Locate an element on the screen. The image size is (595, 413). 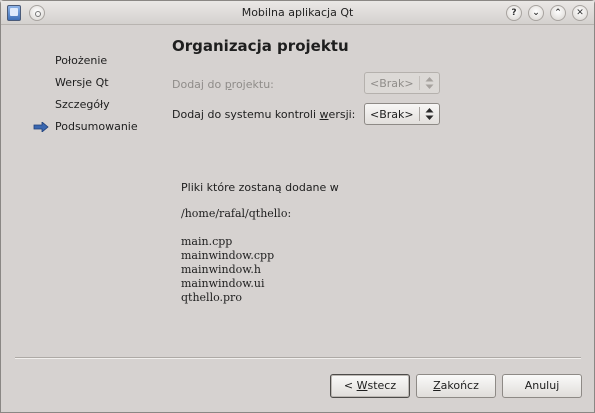
add-to-project-value: <Brak> is located at coordinates (392, 83).